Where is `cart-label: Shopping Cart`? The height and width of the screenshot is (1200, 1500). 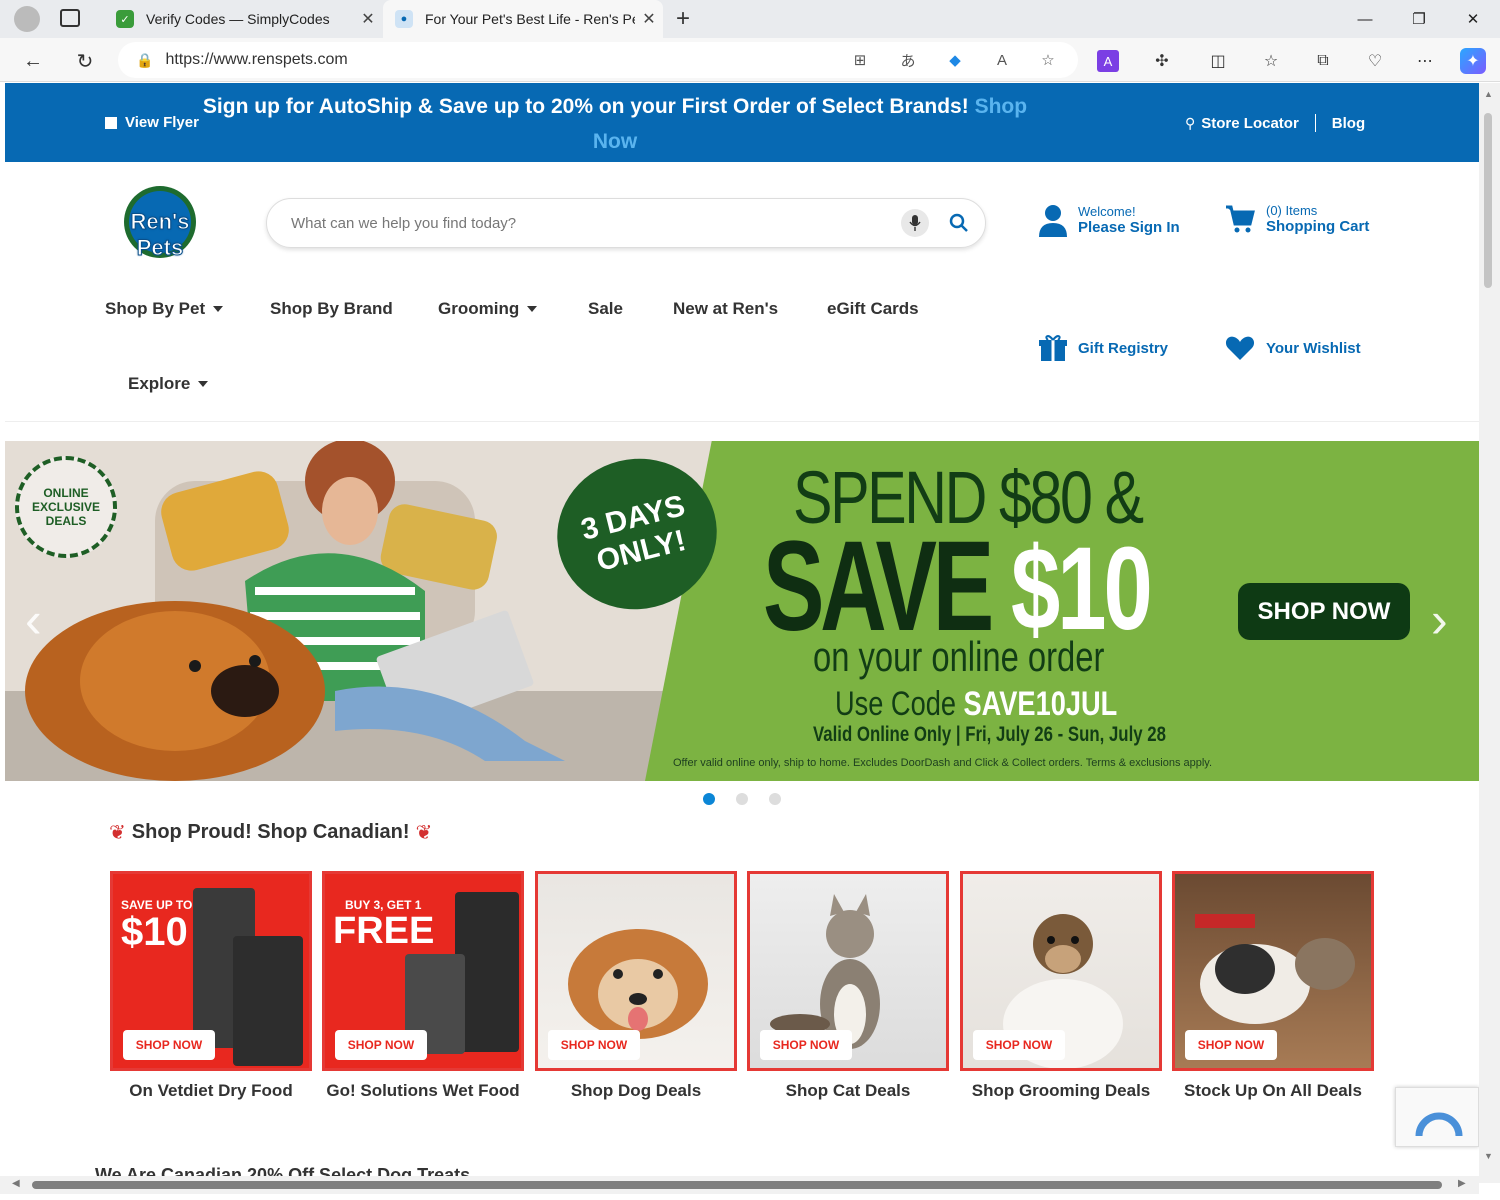 cart-label: Shopping Cart is located at coordinates (1318, 226).